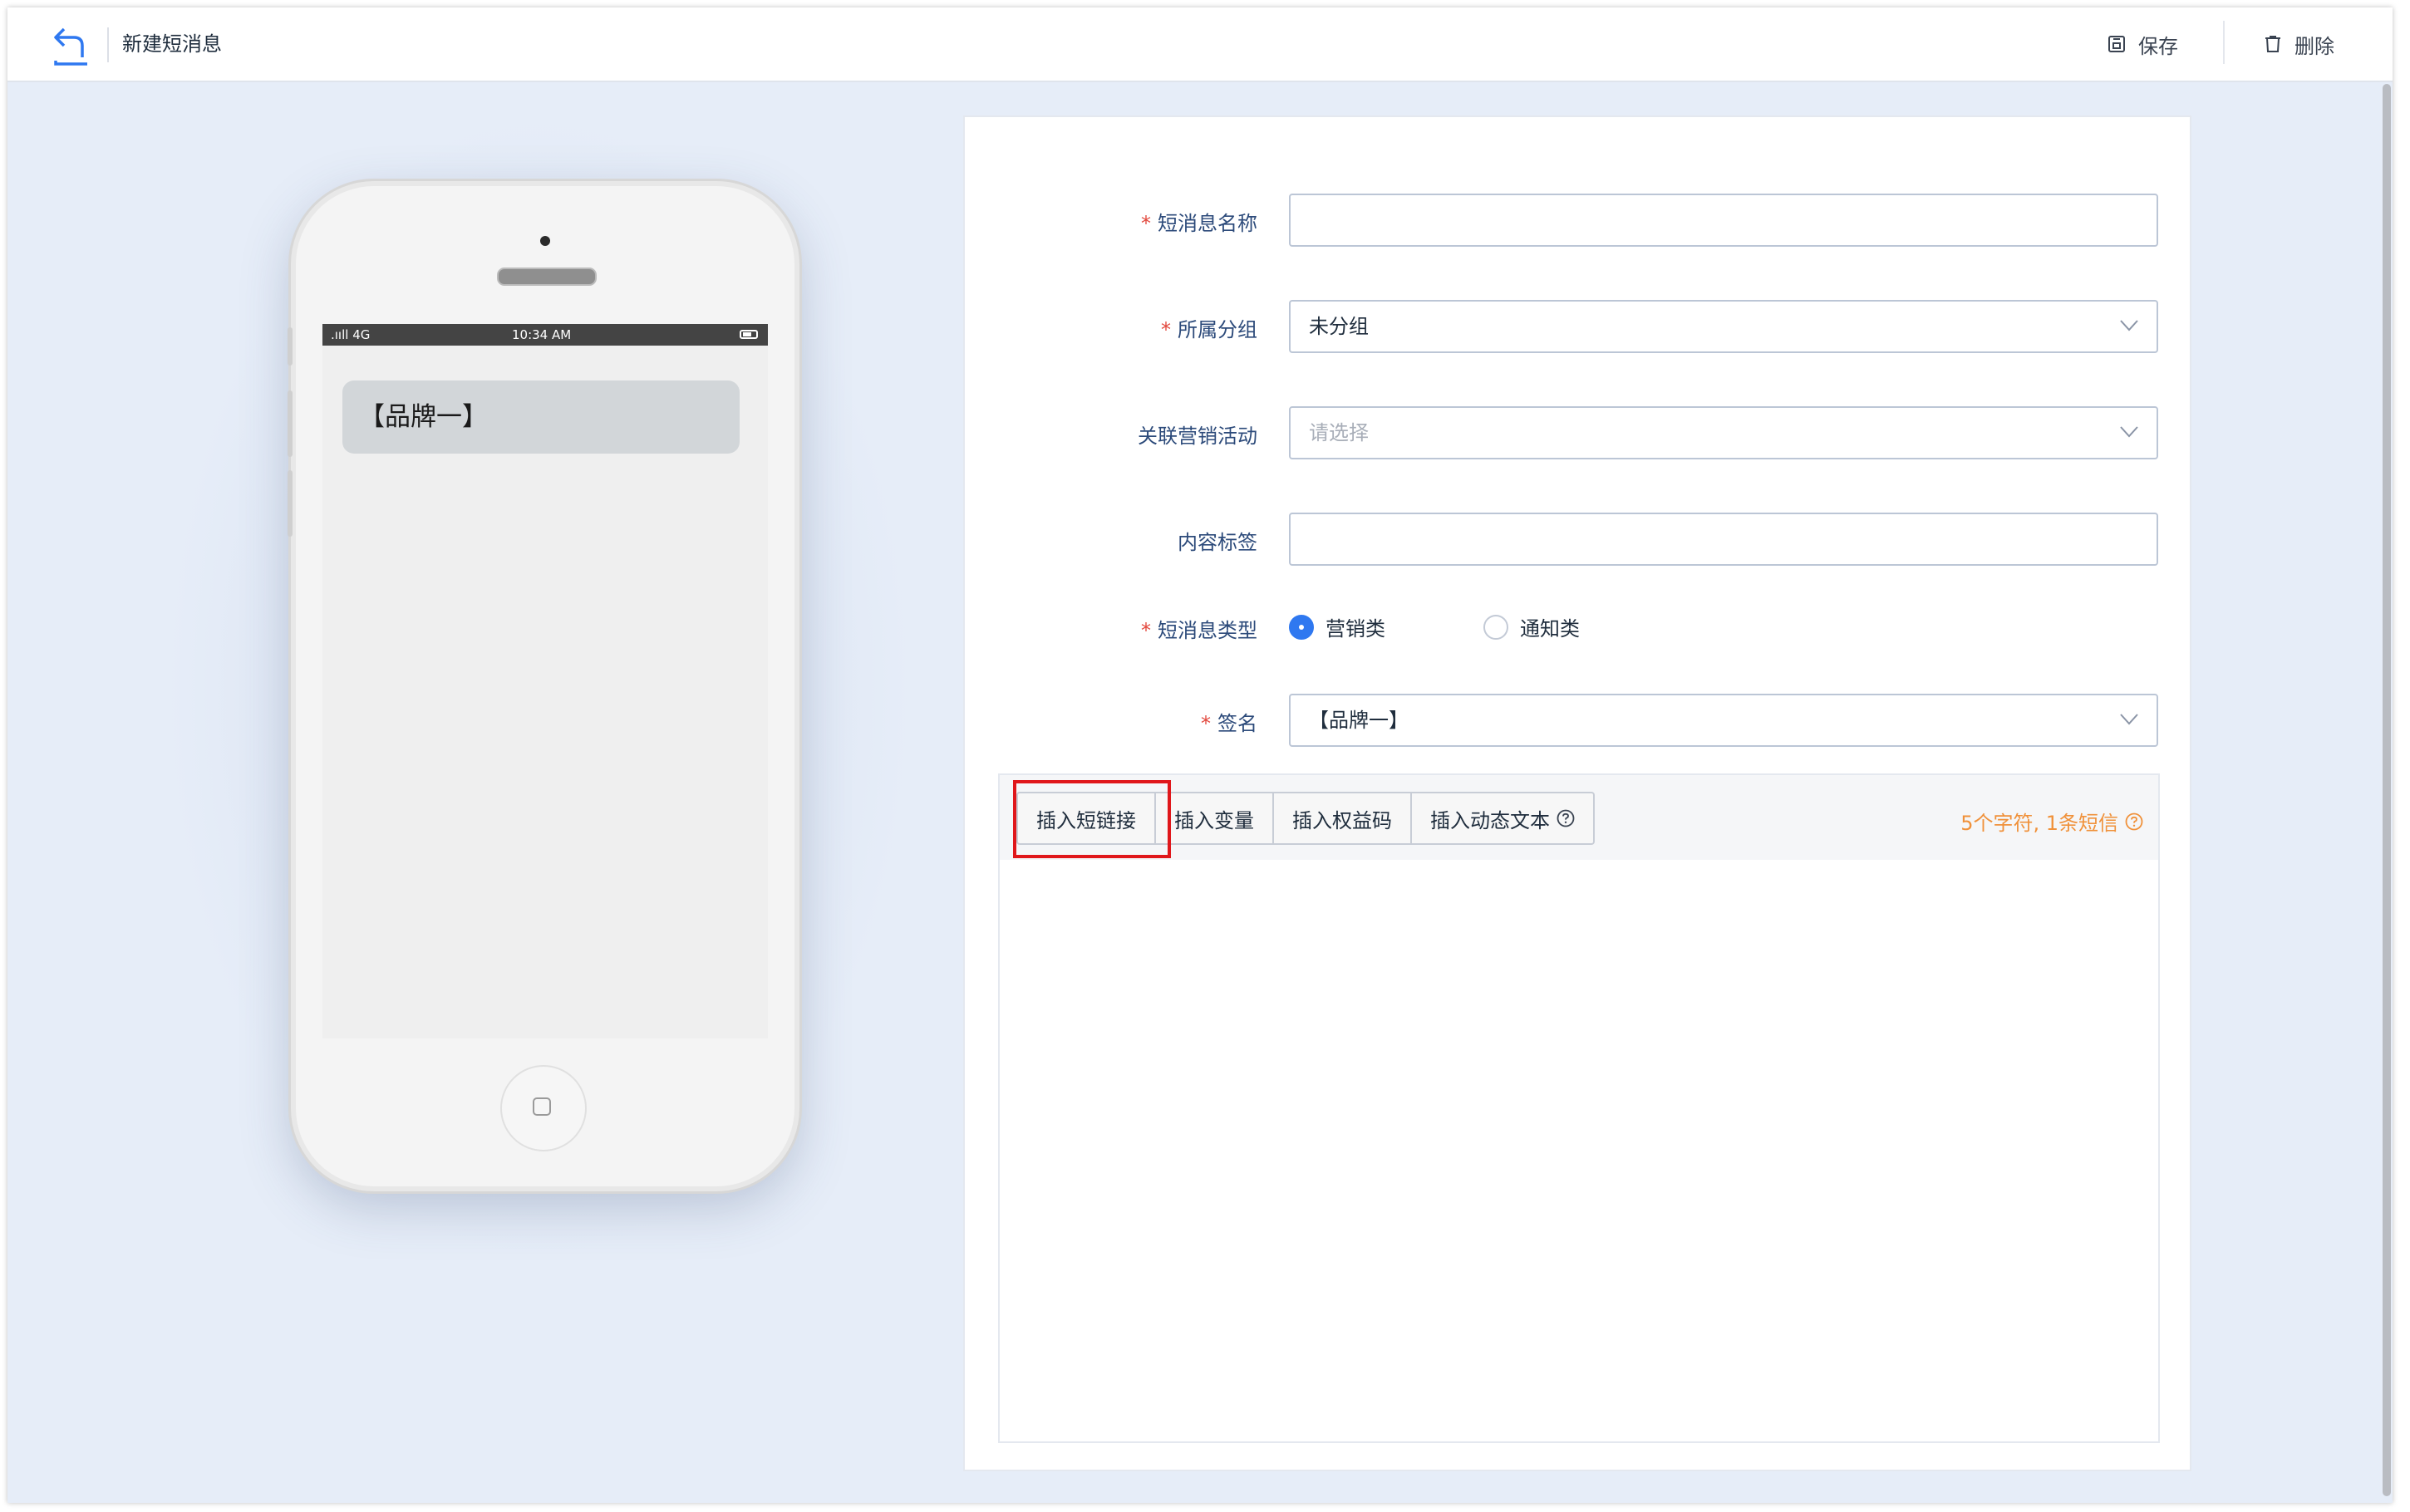 The image size is (2410, 1512). What do you see at coordinates (1341, 818) in the screenshot?
I see `insert-benefit-code-button: 插入权益码` at bounding box center [1341, 818].